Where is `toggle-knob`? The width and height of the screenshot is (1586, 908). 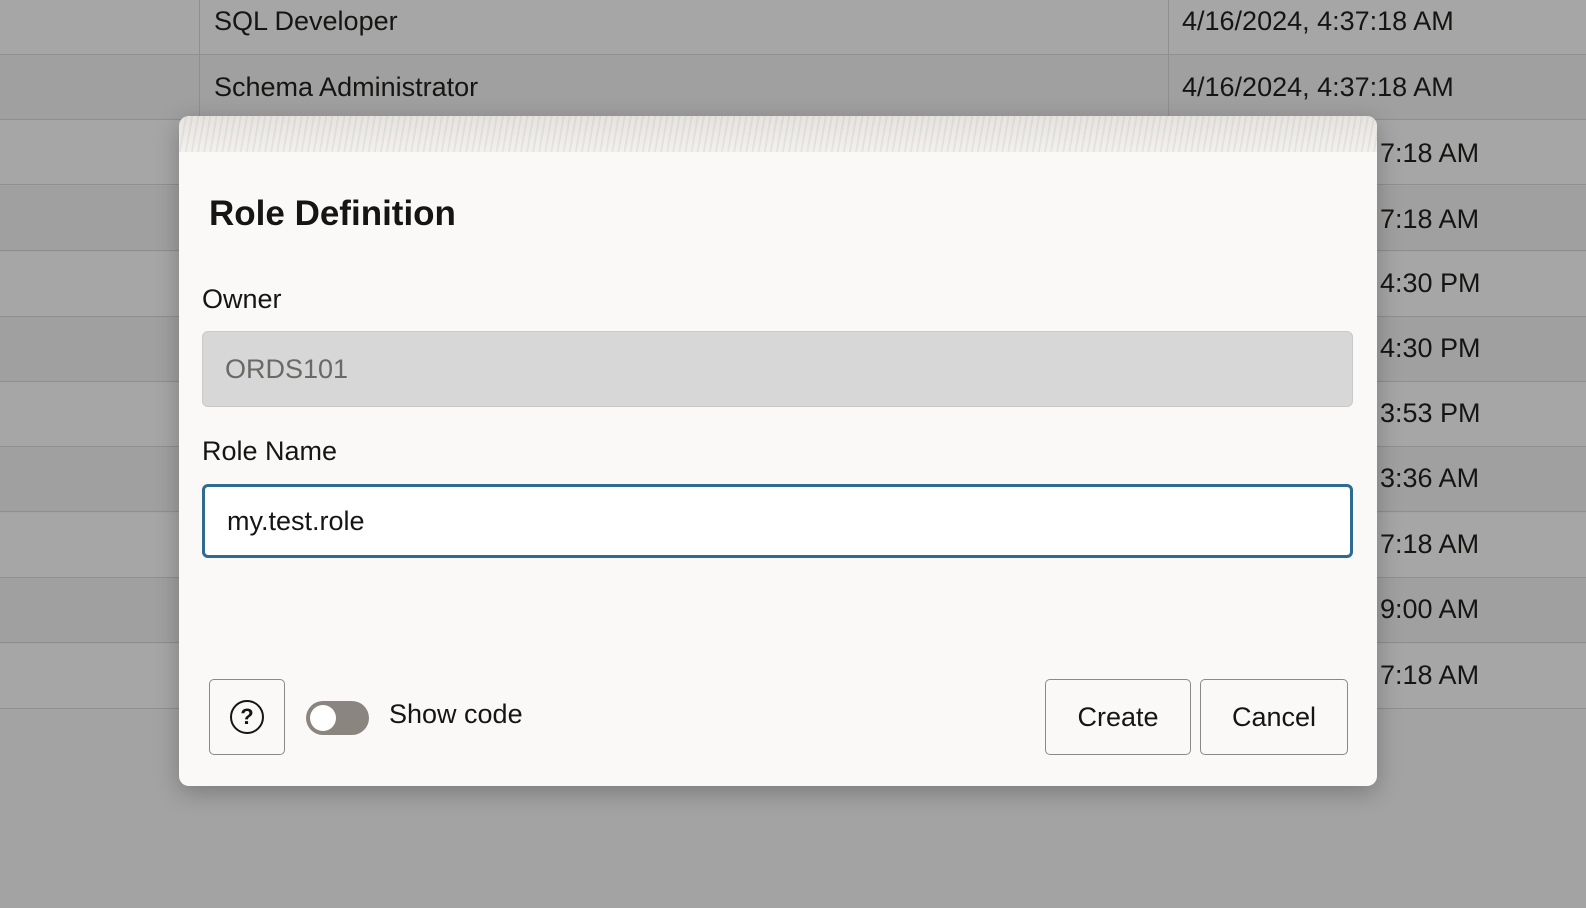 toggle-knob is located at coordinates (323, 718).